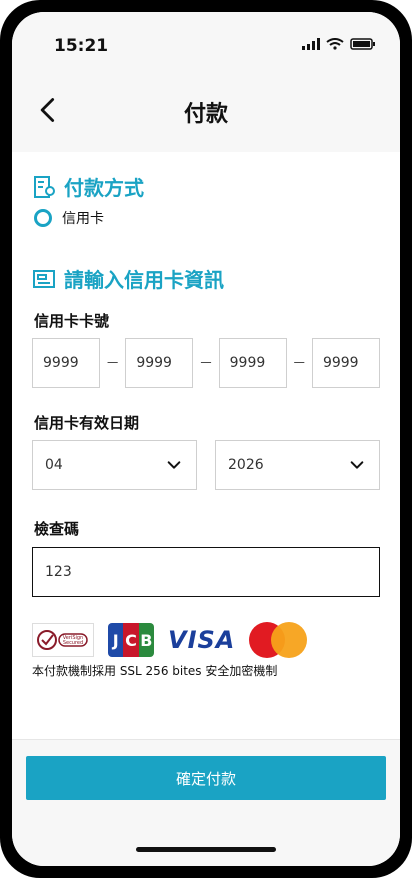 The height and width of the screenshot is (878, 412). What do you see at coordinates (66, 363) in the screenshot?
I see `card-number-part-1: 9999` at bounding box center [66, 363].